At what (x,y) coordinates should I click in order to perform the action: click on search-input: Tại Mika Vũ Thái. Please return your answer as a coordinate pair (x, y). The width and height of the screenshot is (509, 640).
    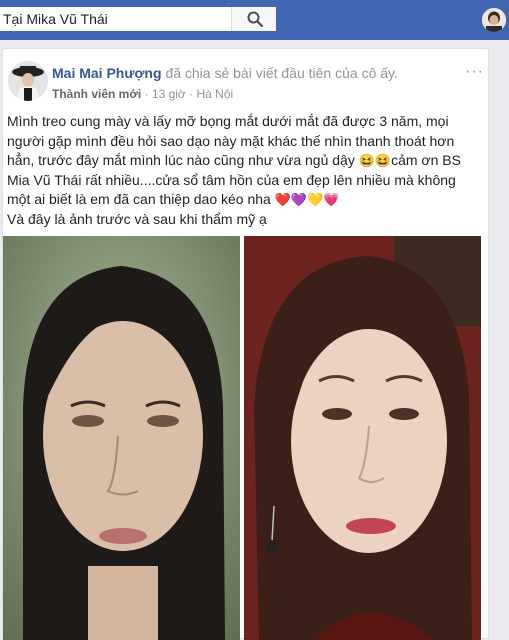
    Looking at the image, I should click on (115, 19).